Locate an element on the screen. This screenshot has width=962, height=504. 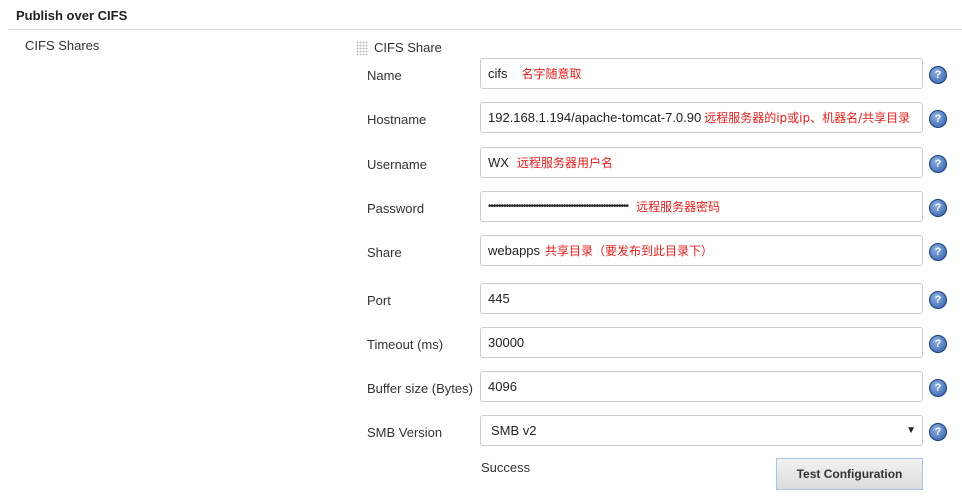
smb-version-label: SMB Version is located at coordinates (405, 432).